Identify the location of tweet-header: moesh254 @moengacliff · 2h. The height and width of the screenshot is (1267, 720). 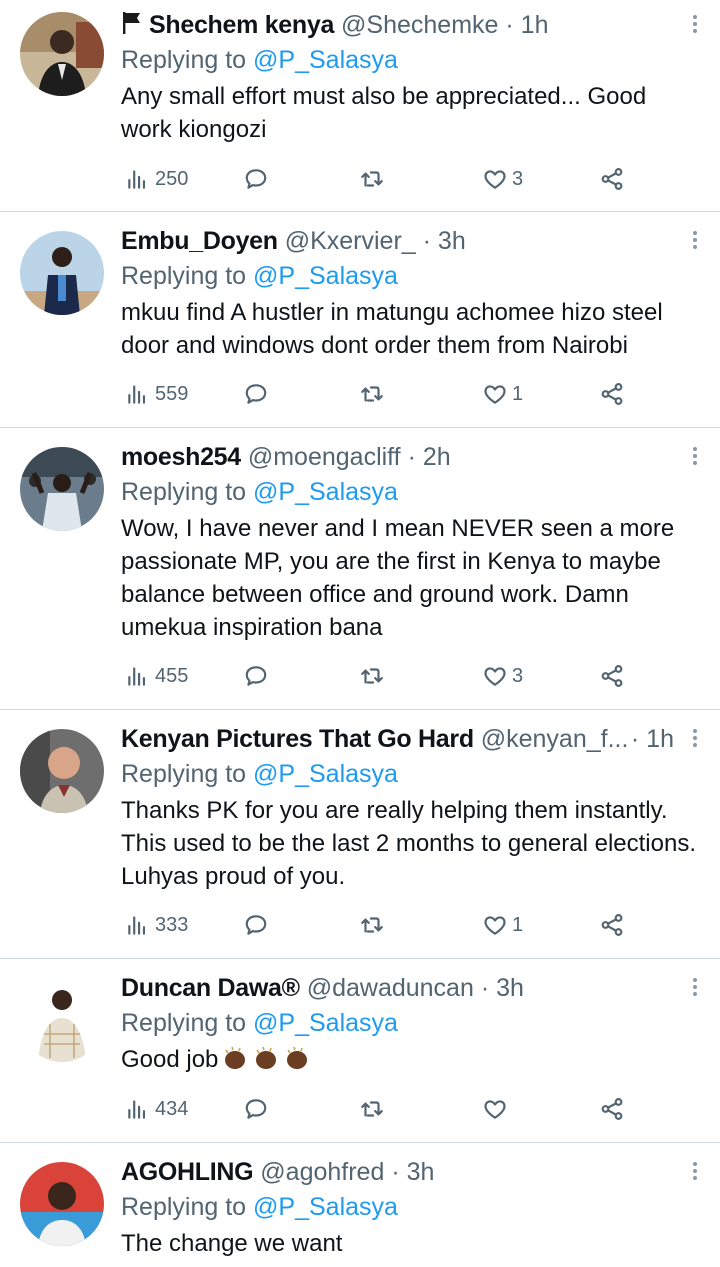
(410, 457).